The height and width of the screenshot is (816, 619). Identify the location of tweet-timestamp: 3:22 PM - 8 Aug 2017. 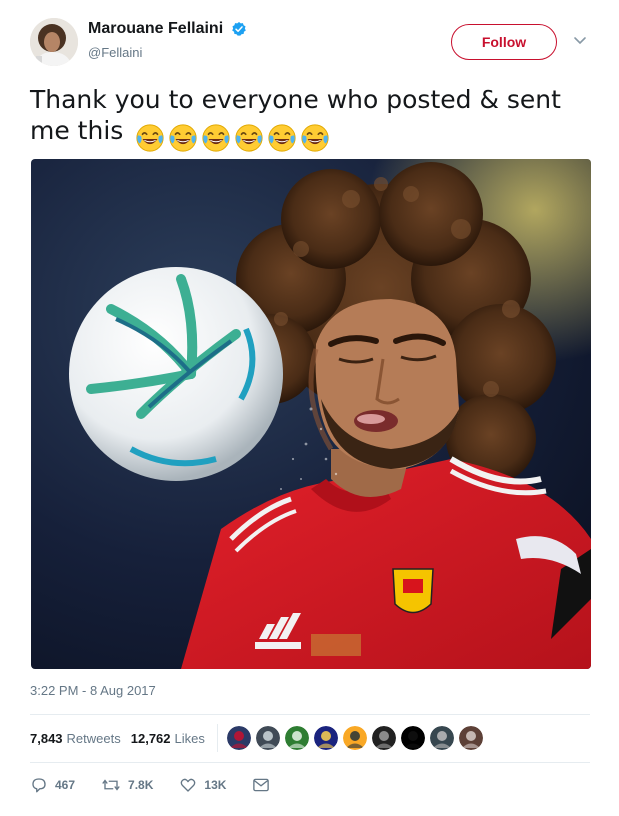
(93, 690).